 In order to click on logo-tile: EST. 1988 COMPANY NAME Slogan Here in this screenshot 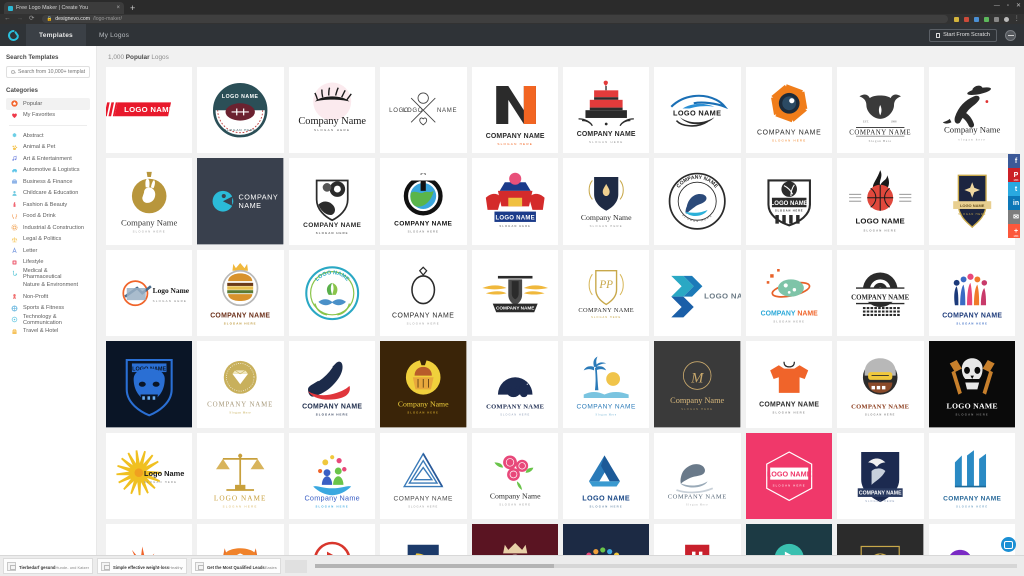, I will do `click(880, 110)`.